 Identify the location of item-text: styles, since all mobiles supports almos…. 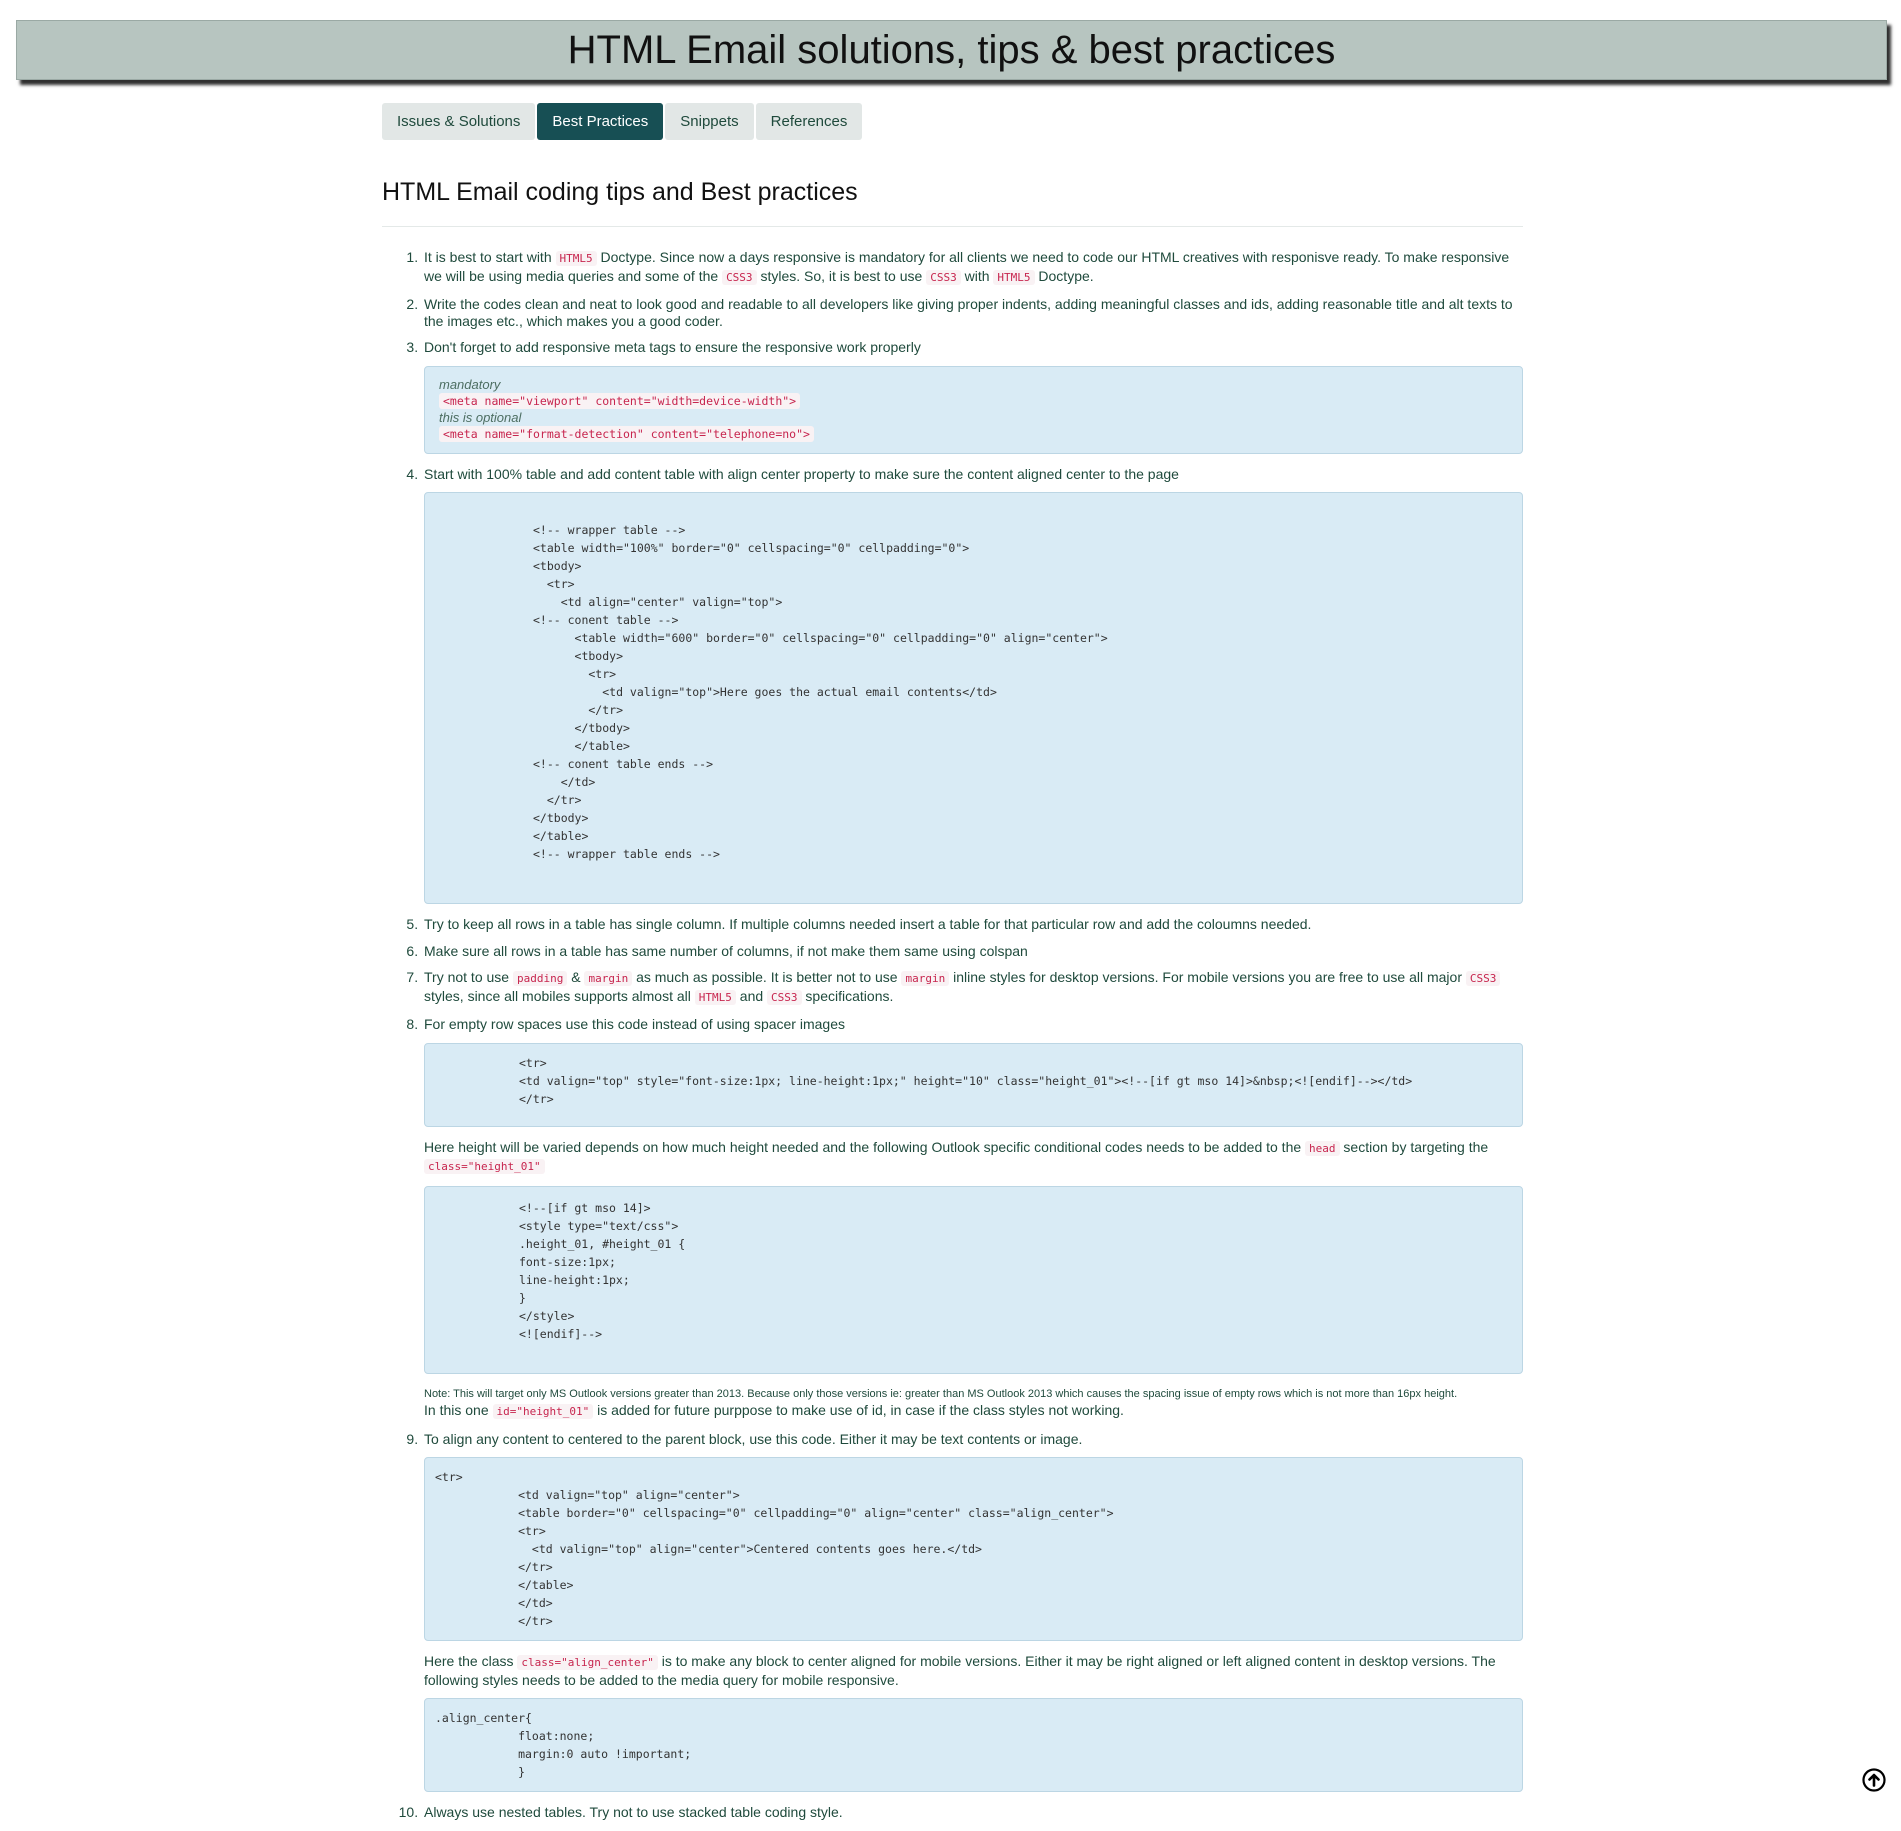
(559, 995).